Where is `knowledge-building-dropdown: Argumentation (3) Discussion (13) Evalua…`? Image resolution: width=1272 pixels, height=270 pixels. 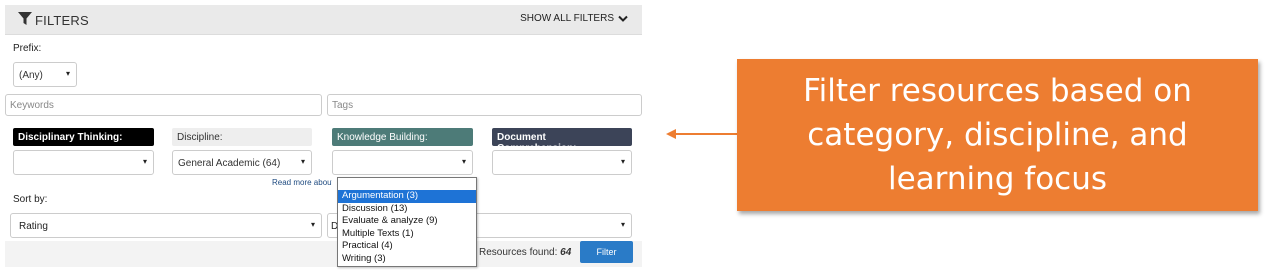 knowledge-building-dropdown: Argumentation (3) Discussion (13) Evalua… is located at coordinates (407, 222).